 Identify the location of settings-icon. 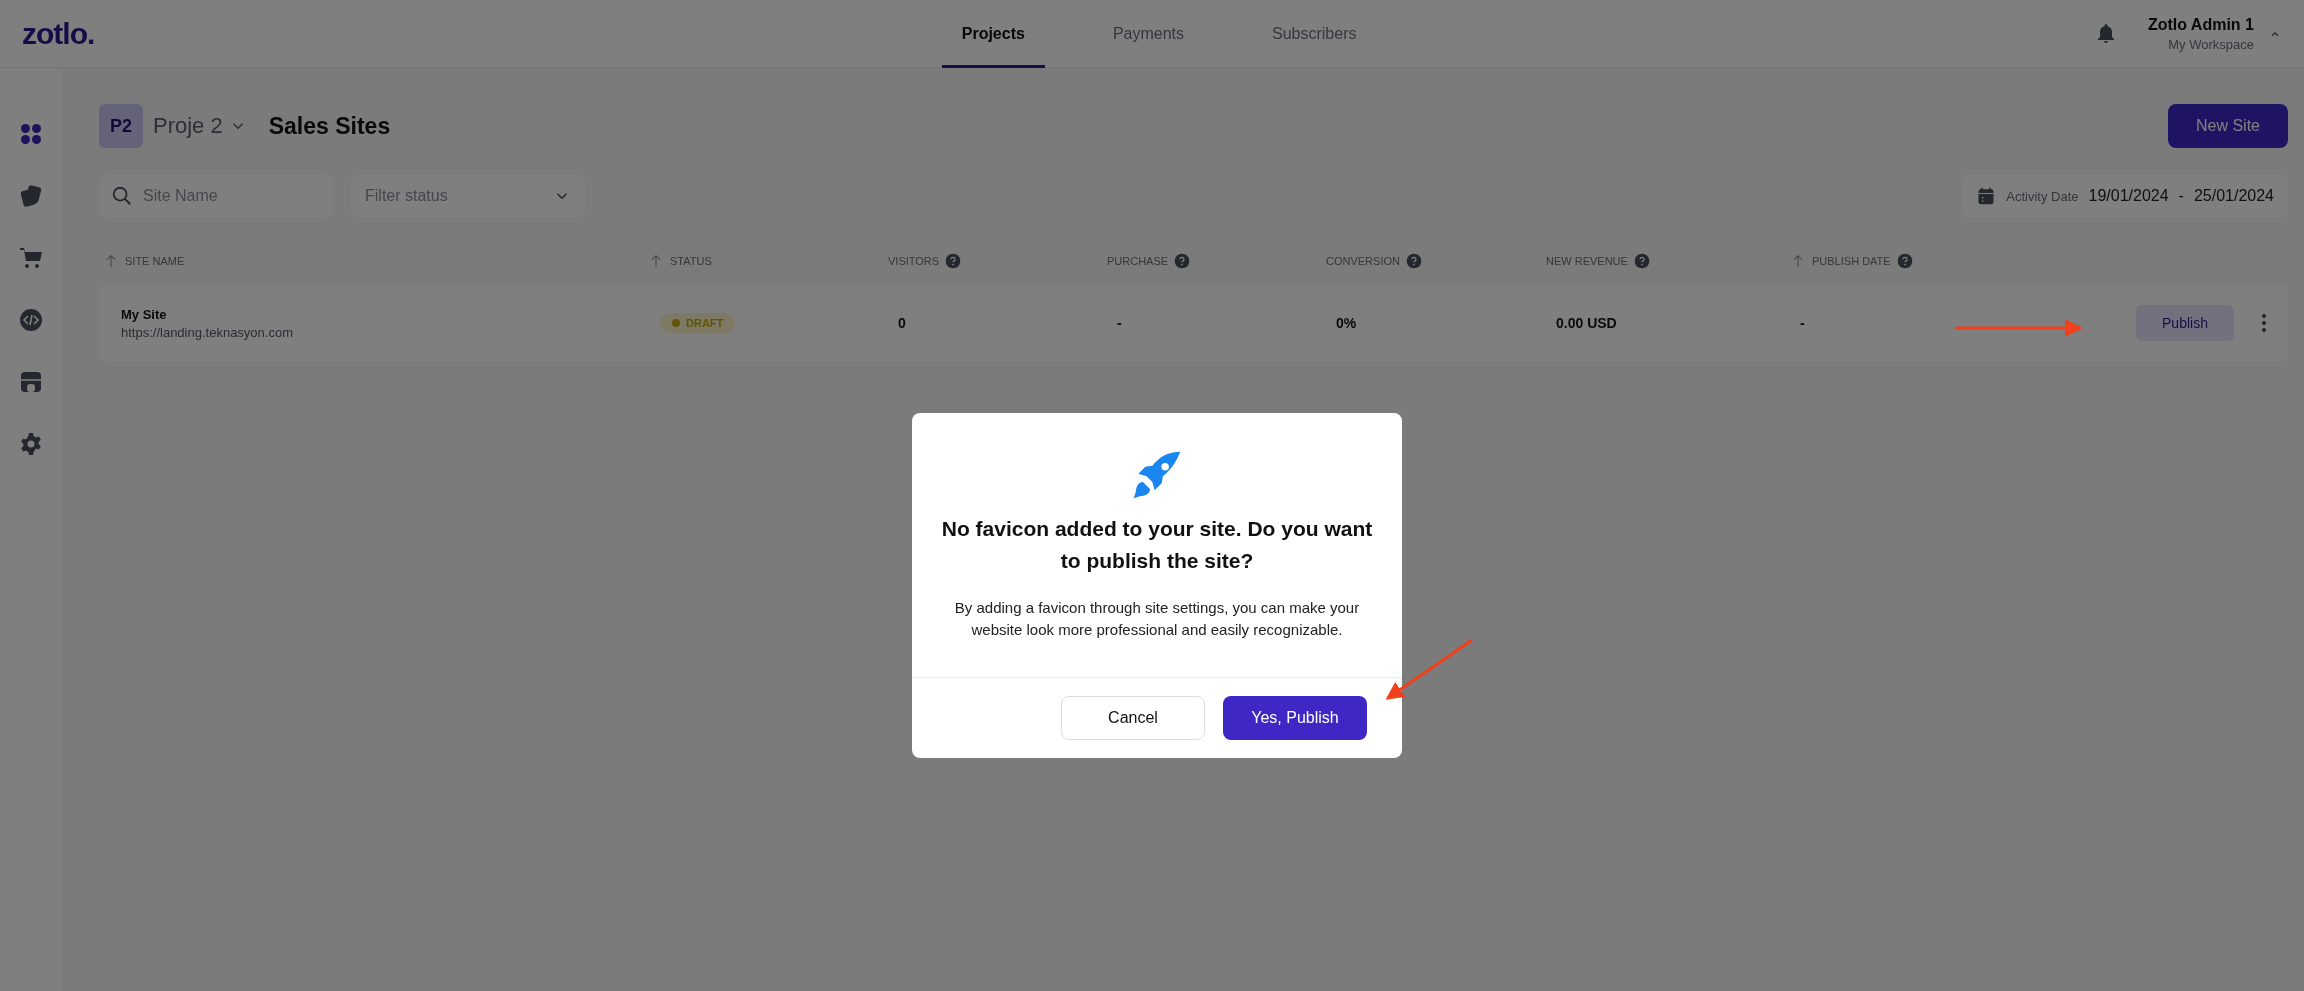
(31, 444).